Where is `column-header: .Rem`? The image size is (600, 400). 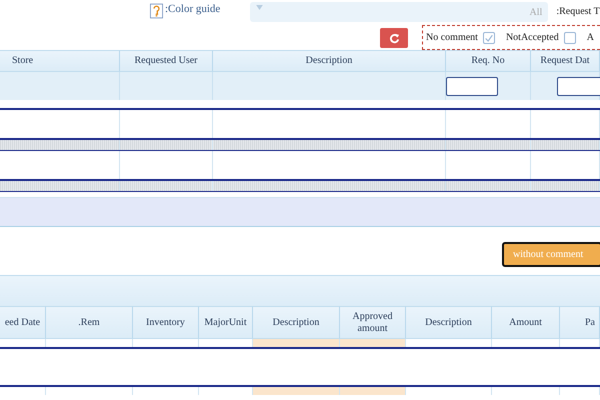 column-header: .Rem is located at coordinates (89, 322).